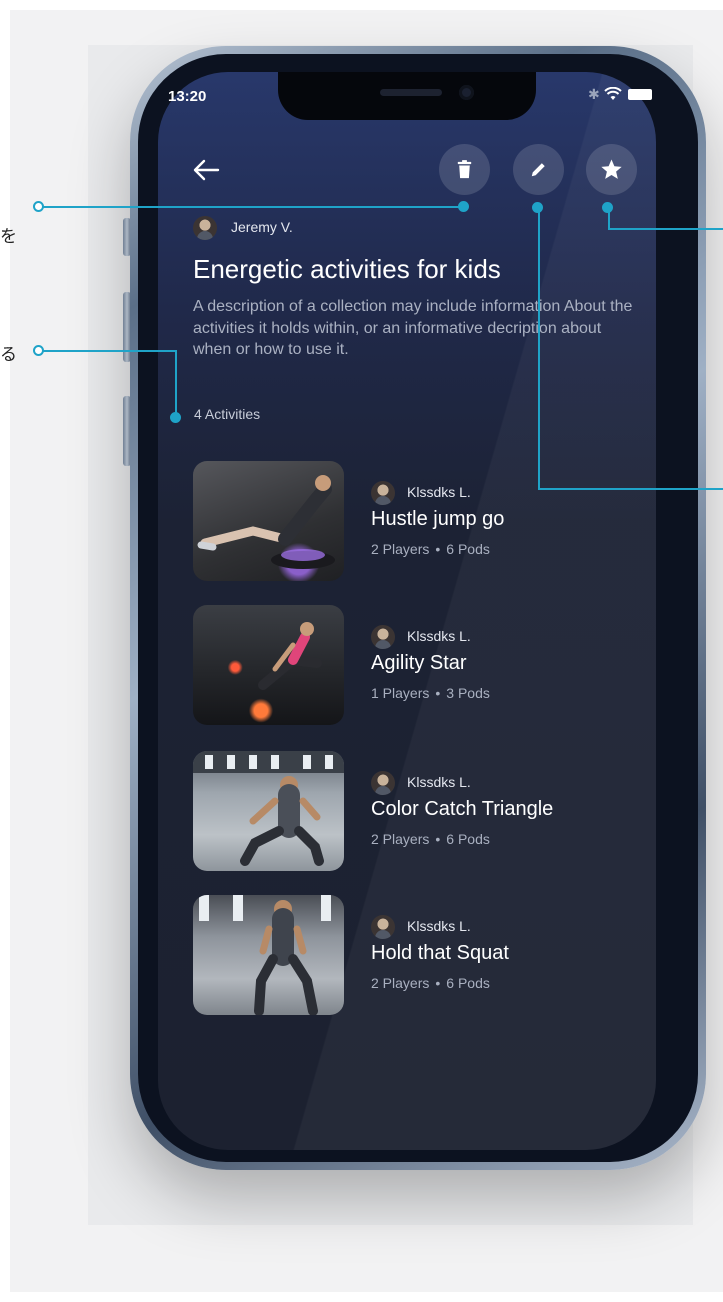 Image resolution: width=723 pixels, height=1302 pixels. What do you see at coordinates (227, 414) in the screenshot?
I see `activity-count: 4 Activities` at bounding box center [227, 414].